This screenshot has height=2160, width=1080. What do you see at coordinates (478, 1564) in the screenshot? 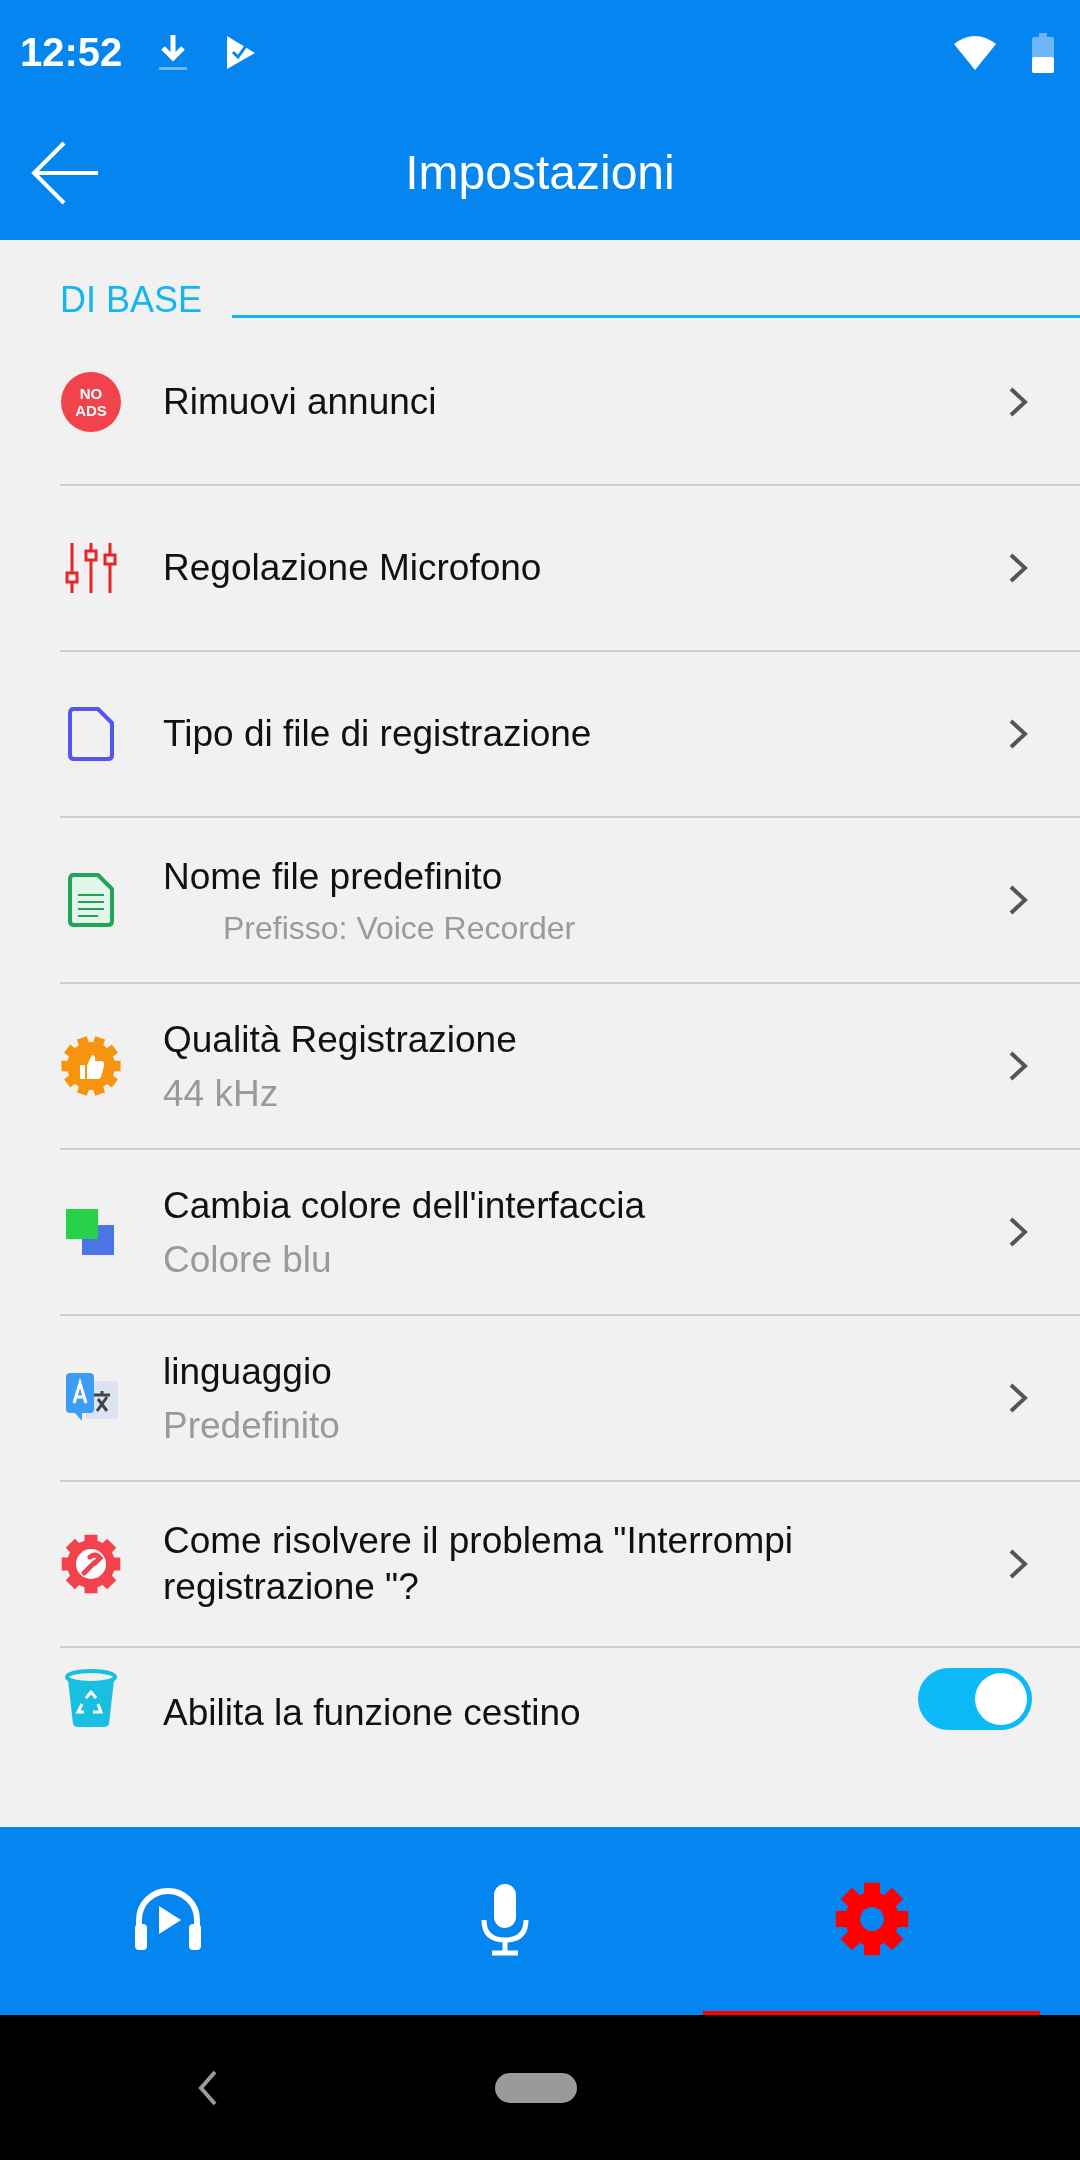
I see `item-title: Come risolvere il problema "Interrompi registrazione "?` at bounding box center [478, 1564].